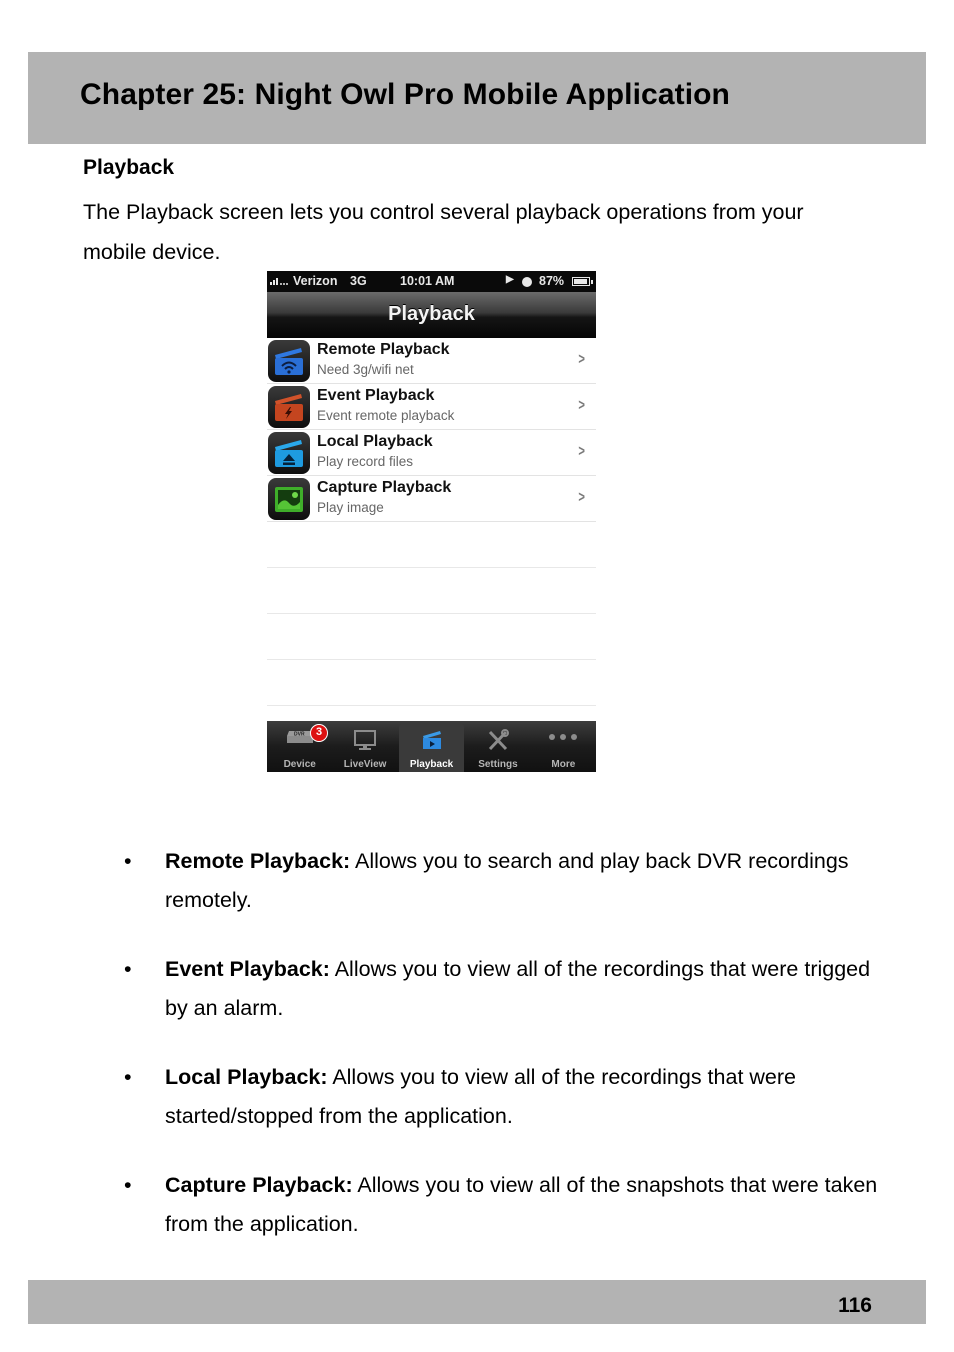  What do you see at coordinates (431, 764) in the screenshot?
I see `tab-label: Playback` at bounding box center [431, 764].